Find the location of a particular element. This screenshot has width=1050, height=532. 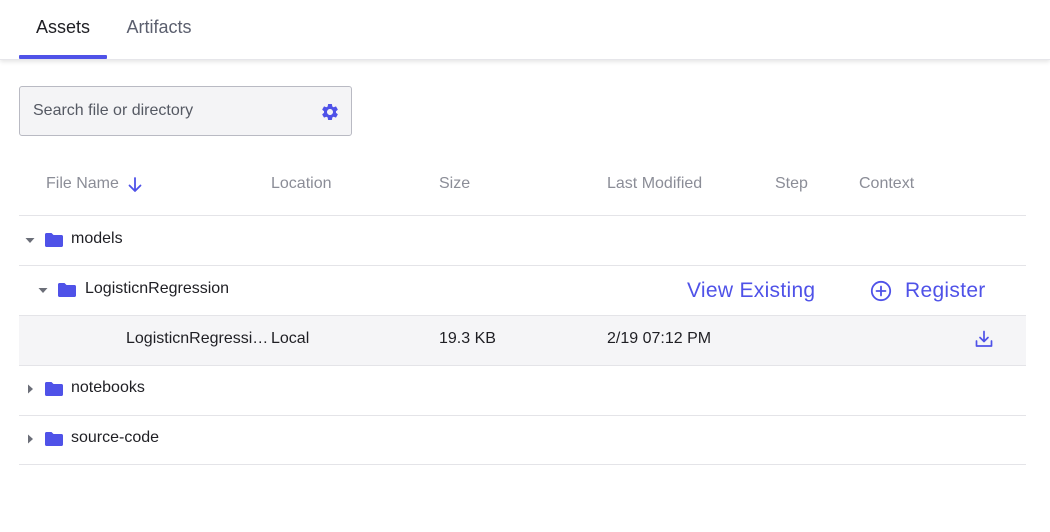

column-header-location: Location is located at coordinates (301, 184).